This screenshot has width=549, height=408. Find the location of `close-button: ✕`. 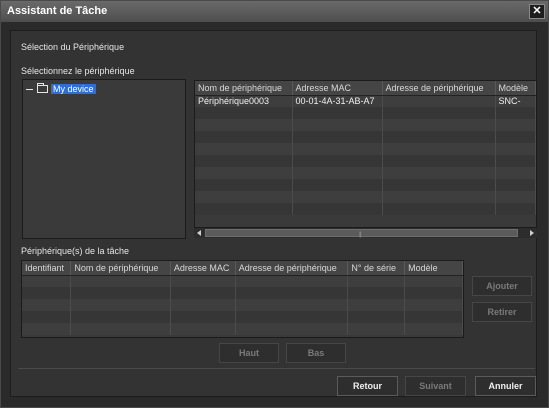

close-button: ✕ is located at coordinates (537, 11).